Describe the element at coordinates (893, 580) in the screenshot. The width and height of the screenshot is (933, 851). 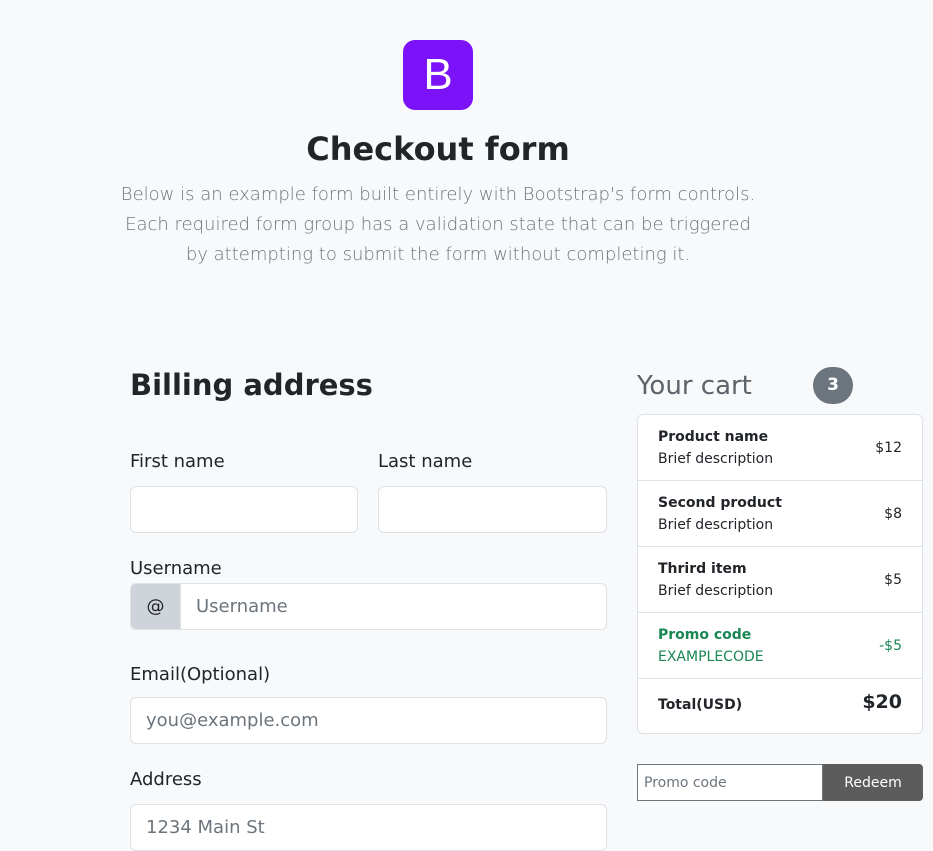
I see `cart-item-price: $5` at that location.